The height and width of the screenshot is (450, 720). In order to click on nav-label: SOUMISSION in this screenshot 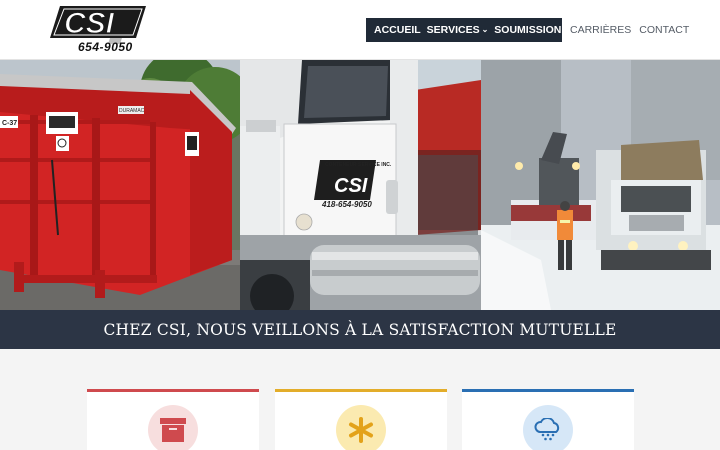, I will do `click(528, 30)`.